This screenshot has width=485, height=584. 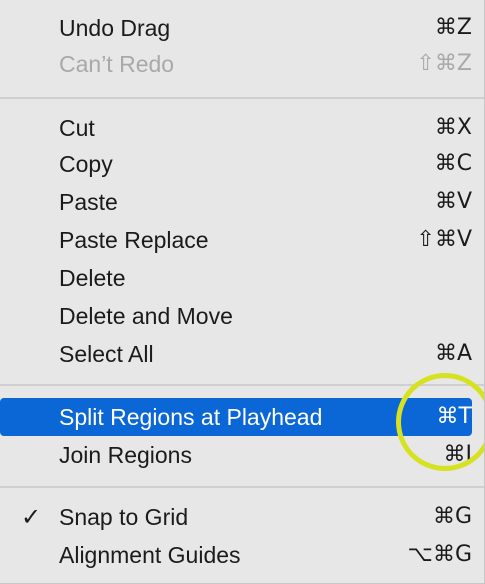 I want to click on menu-item-snap-to-grid: ✓ Snap to Grid ⌘G, so click(x=236, y=517).